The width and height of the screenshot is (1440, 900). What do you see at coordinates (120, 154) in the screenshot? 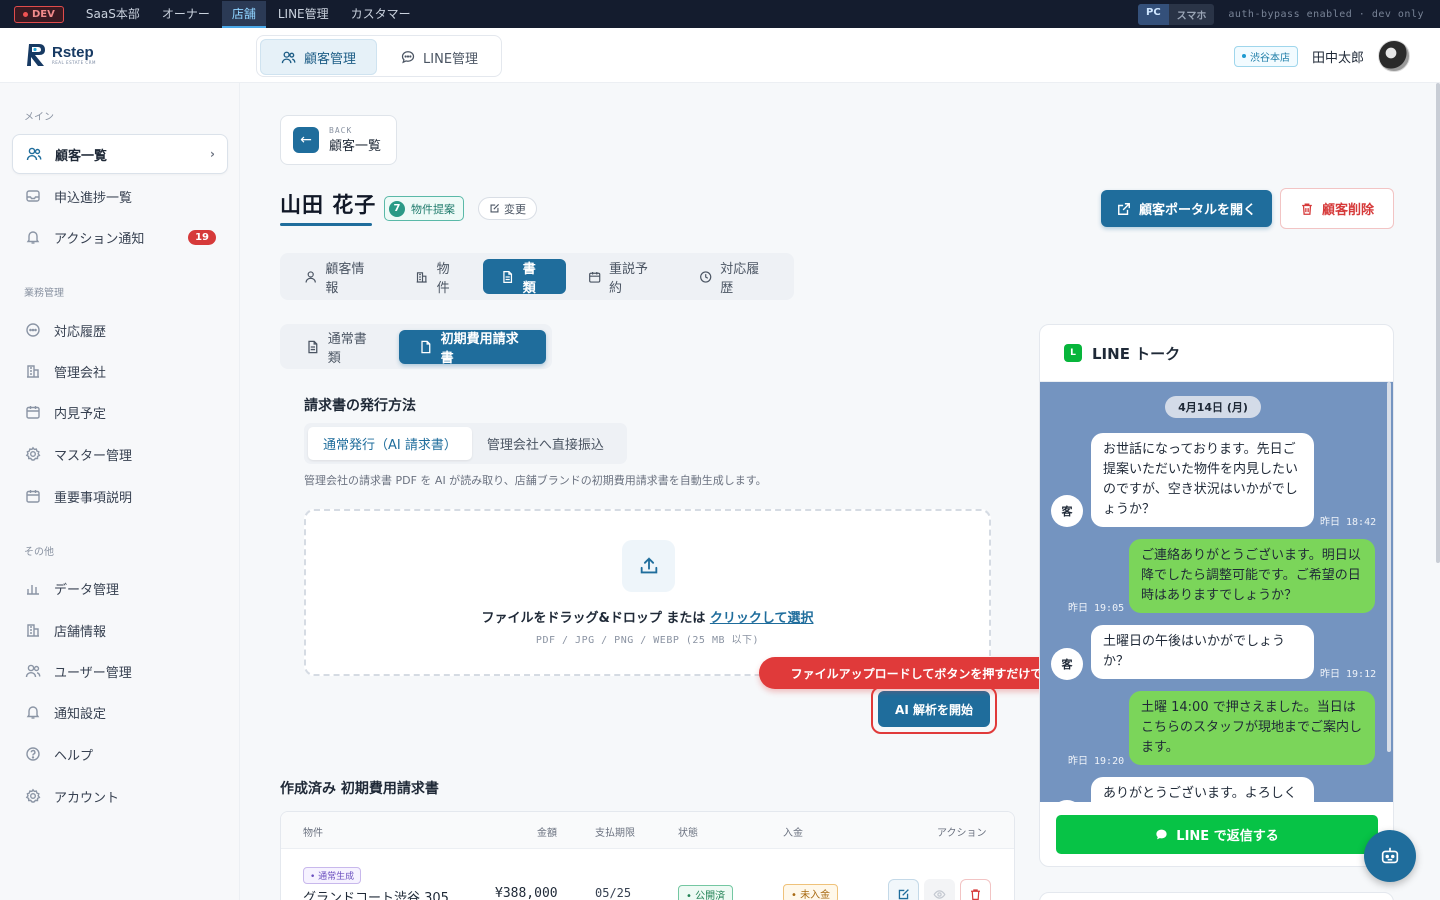
I see `sidebar-item-customers: 顧客一覧 ›` at bounding box center [120, 154].